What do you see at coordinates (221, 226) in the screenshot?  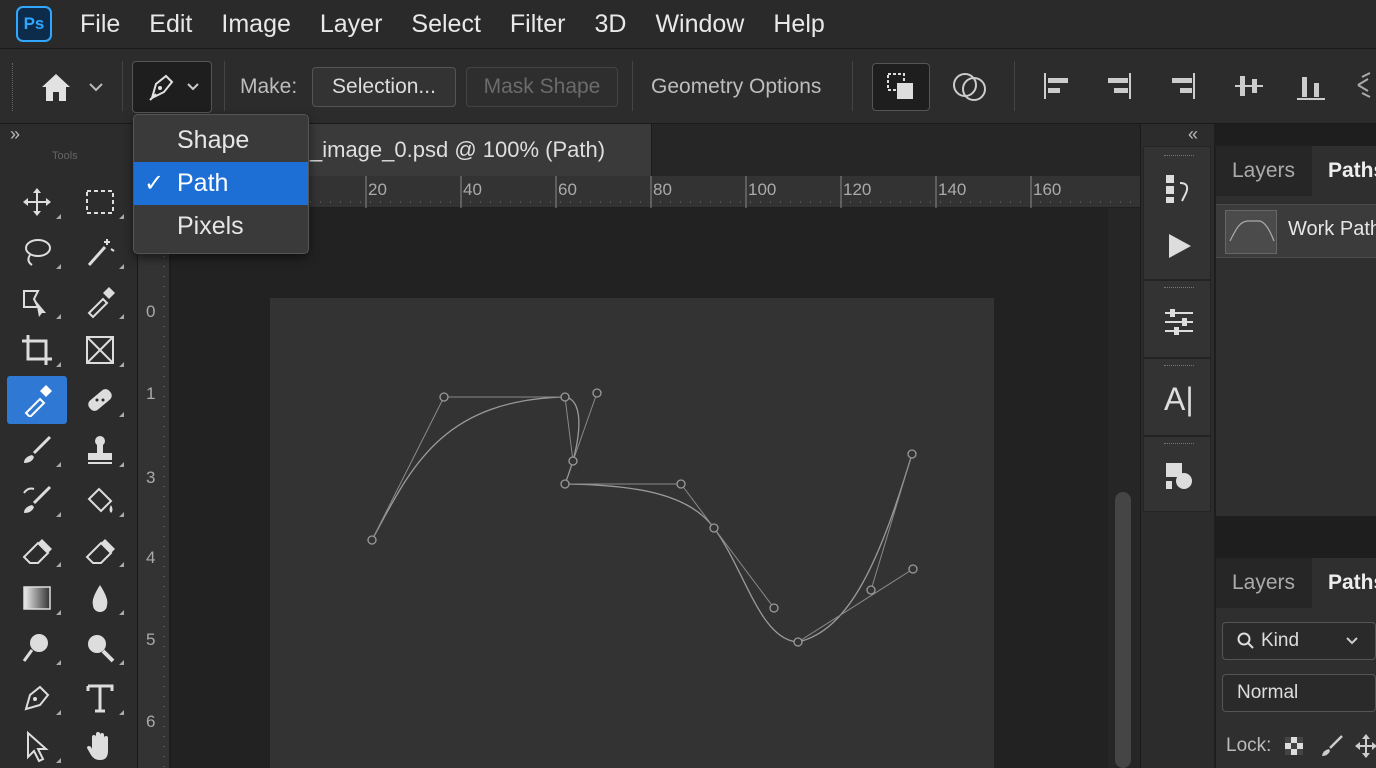 I see `tool-mode-pixels: Pixels` at bounding box center [221, 226].